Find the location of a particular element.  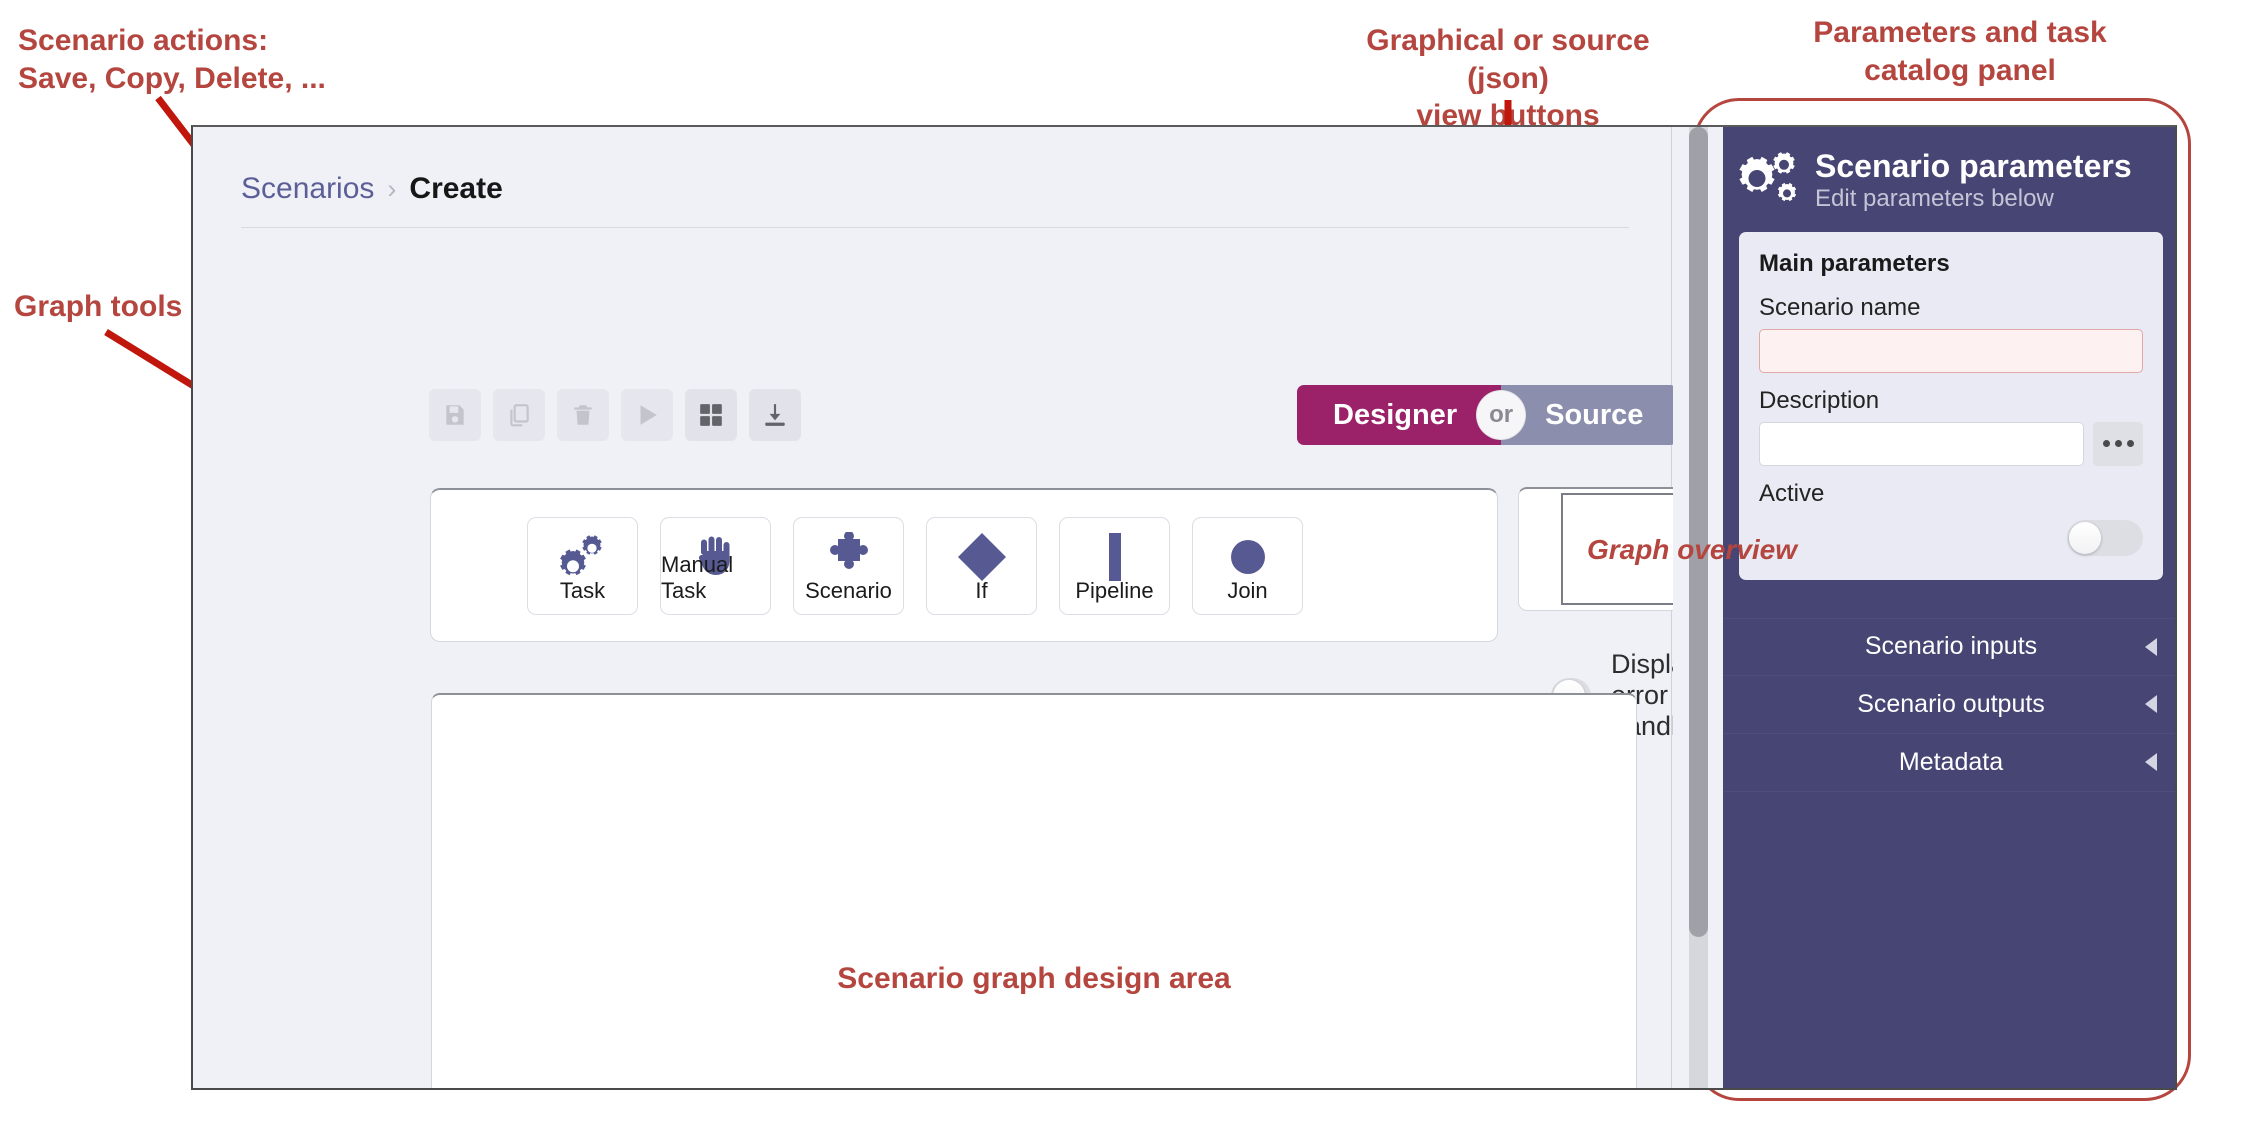

description-more-button is located at coordinates (2118, 443).